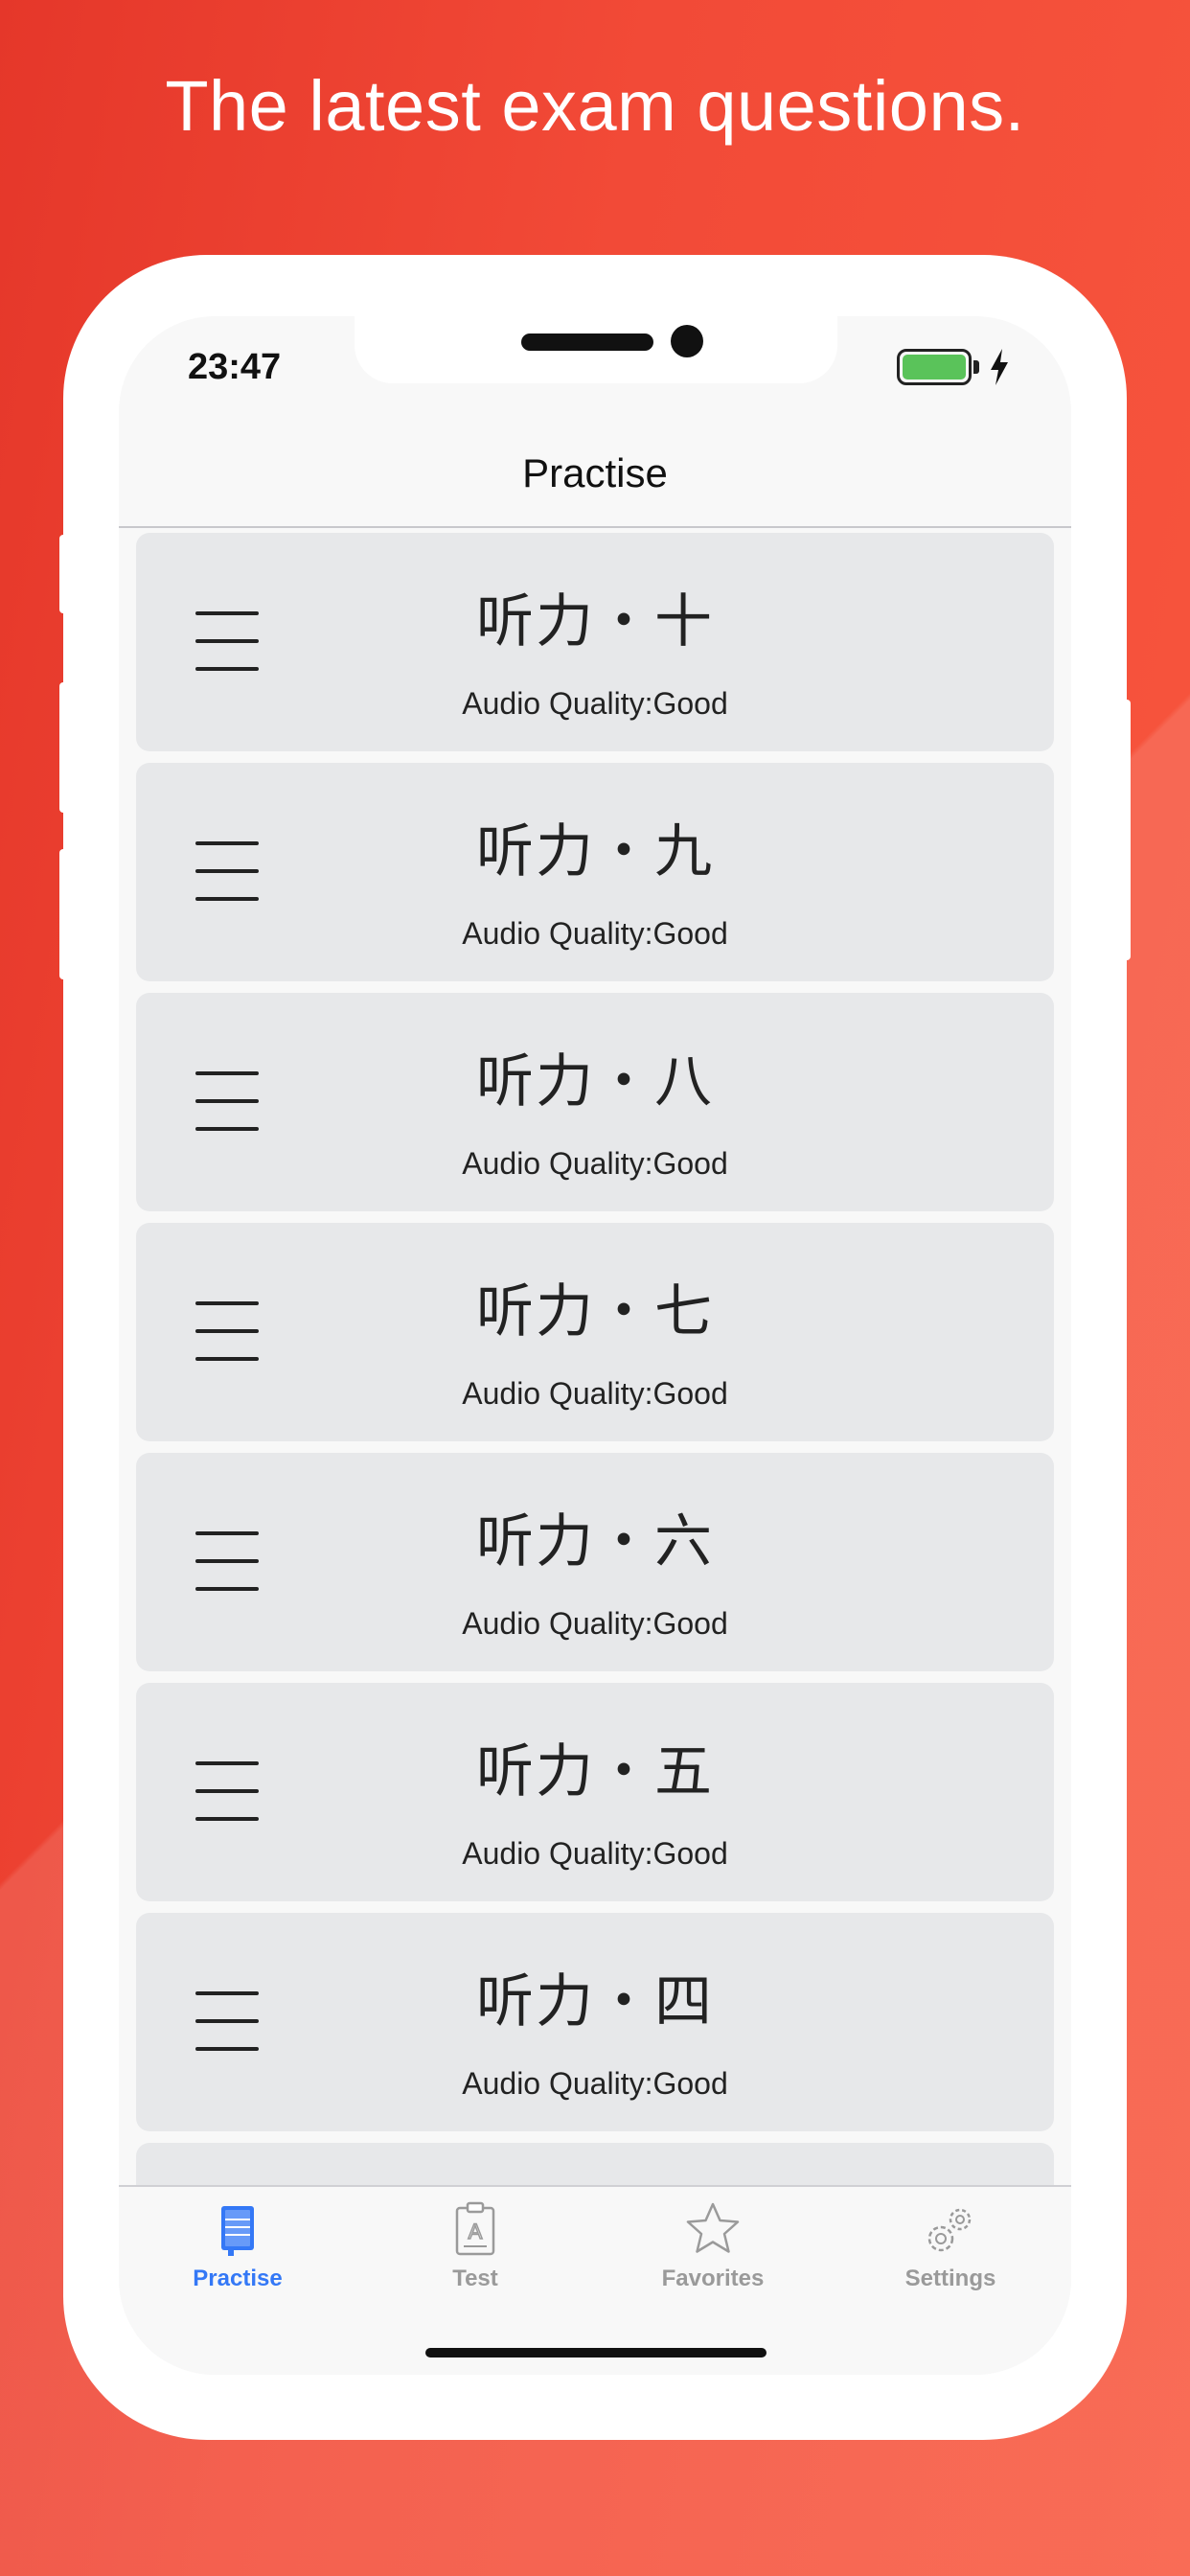 The image size is (1190, 2576). What do you see at coordinates (595, 1082) in the screenshot?
I see `item-title: 听力・八` at bounding box center [595, 1082].